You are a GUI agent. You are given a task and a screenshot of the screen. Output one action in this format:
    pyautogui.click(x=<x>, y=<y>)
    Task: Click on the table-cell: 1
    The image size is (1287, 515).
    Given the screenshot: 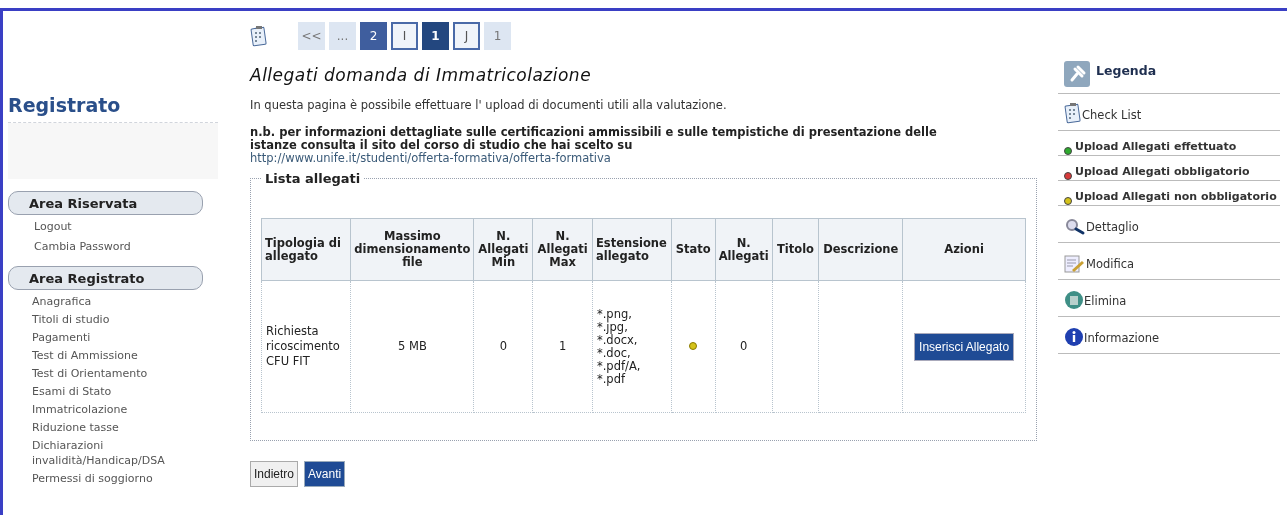 What is the action you would take?
    pyautogui.click(x=562, y=346)
    